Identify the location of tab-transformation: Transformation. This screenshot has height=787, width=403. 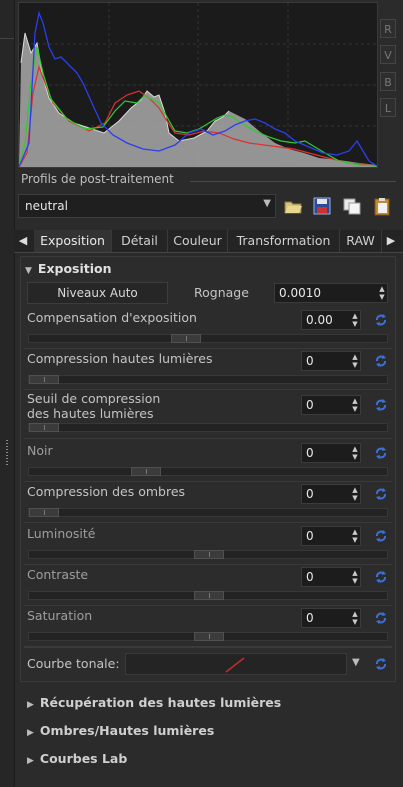
(284, 241).